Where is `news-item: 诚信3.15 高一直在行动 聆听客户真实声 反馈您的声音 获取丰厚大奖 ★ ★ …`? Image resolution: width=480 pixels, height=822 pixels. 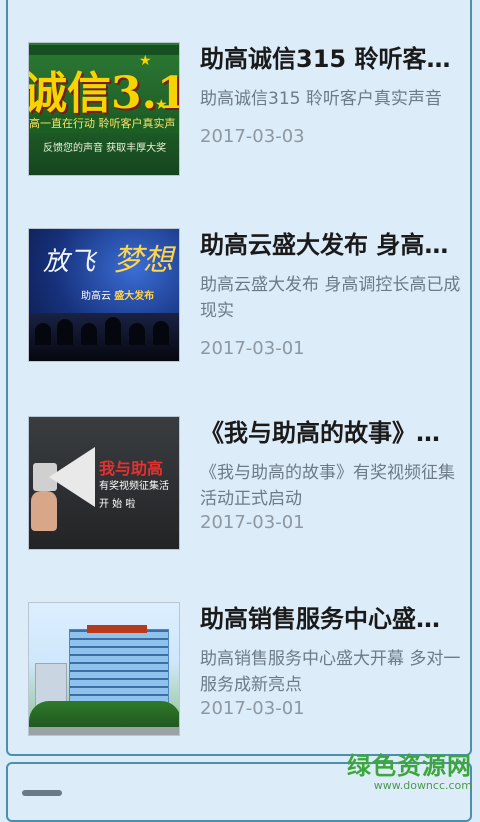
news-item: 诚信3.15 高一直在行动 聆听客户真实声 反馈您的声音 获取丰厚大奖 ★ ★ … is located at coordinates (248, 109).